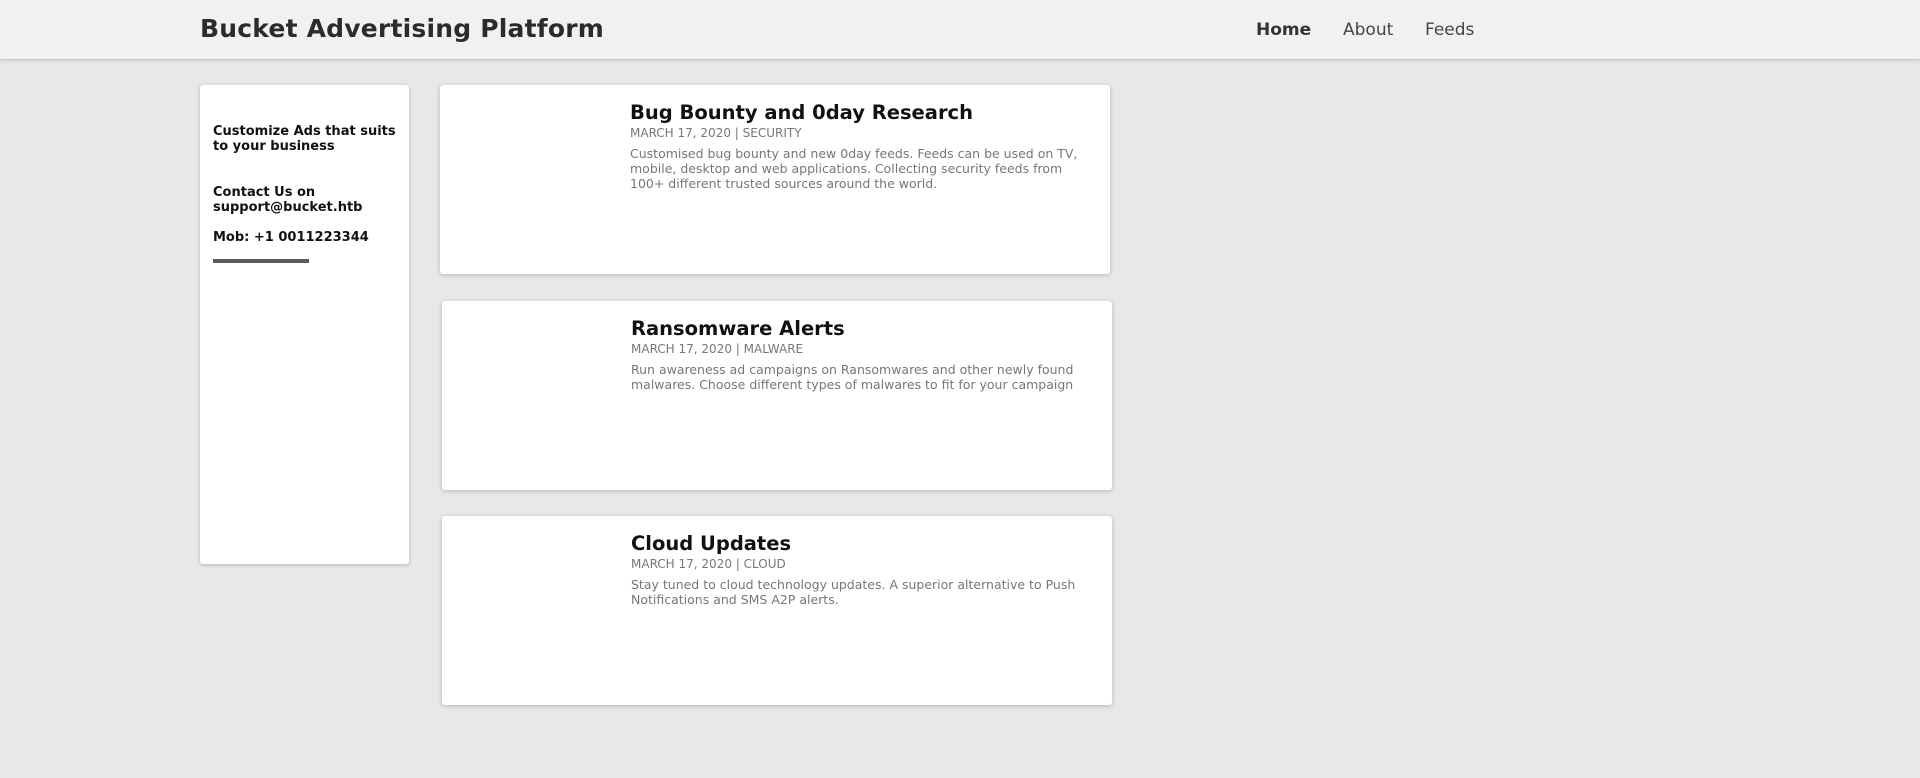 This screenshot has height=778, width=1920. Describe the element at coordinates (402, 28) in the screenshot. I see `site-brand: Bucket Advertising Platform` at that location.